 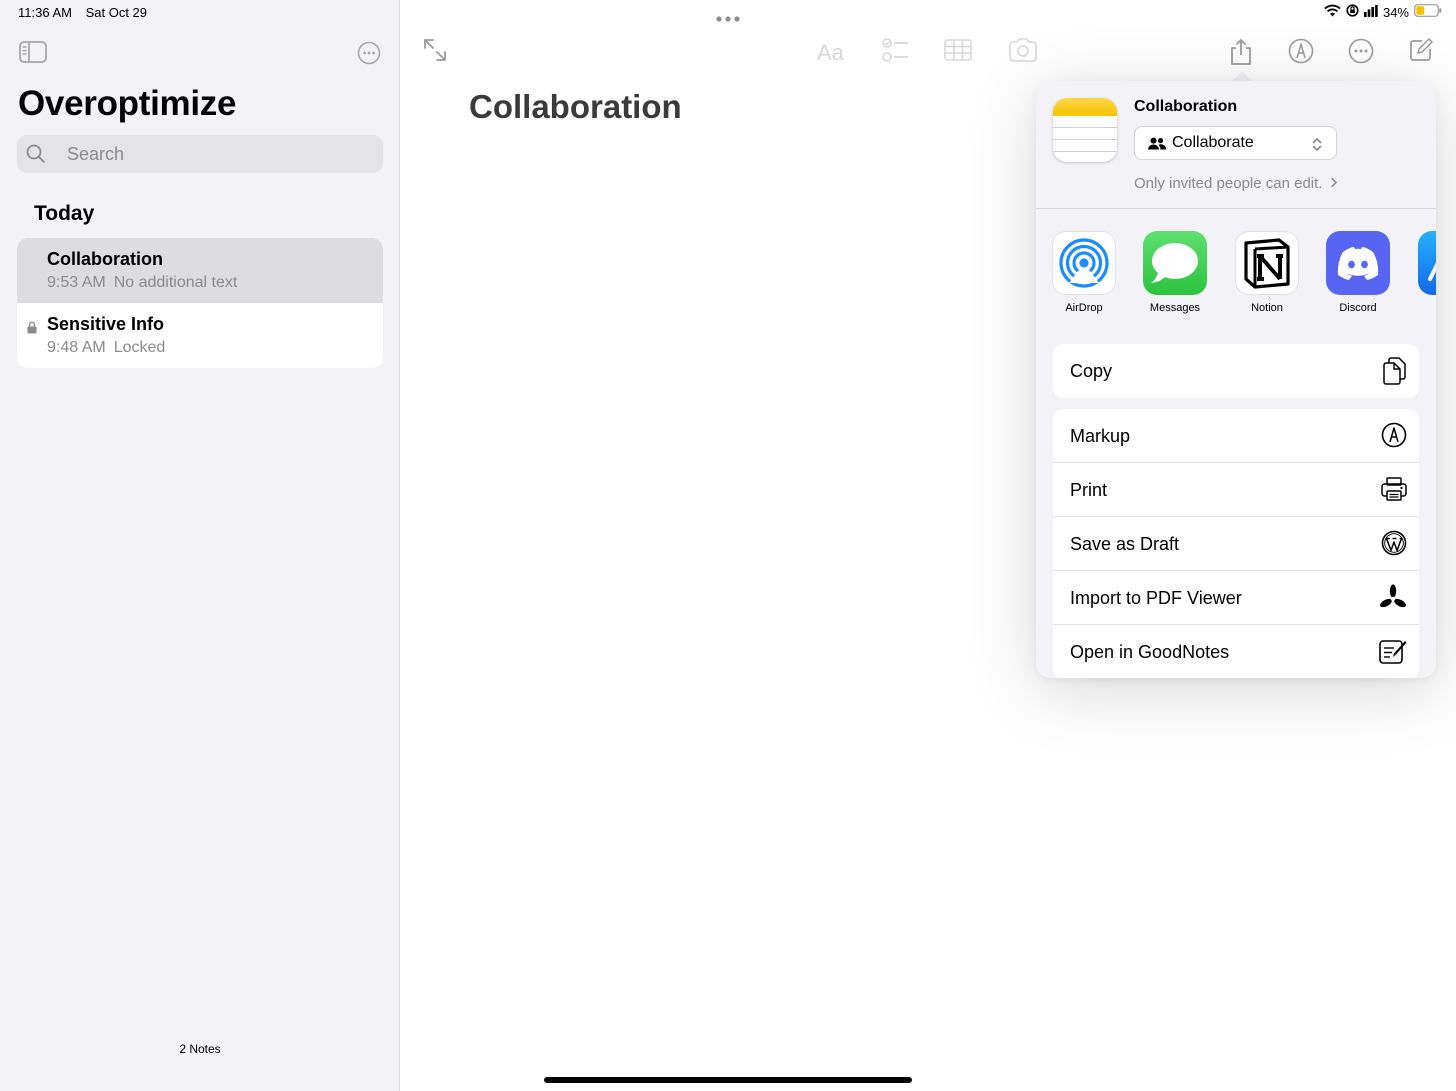 I want to click on note-preview: Locked, so click(x=139, y=347).